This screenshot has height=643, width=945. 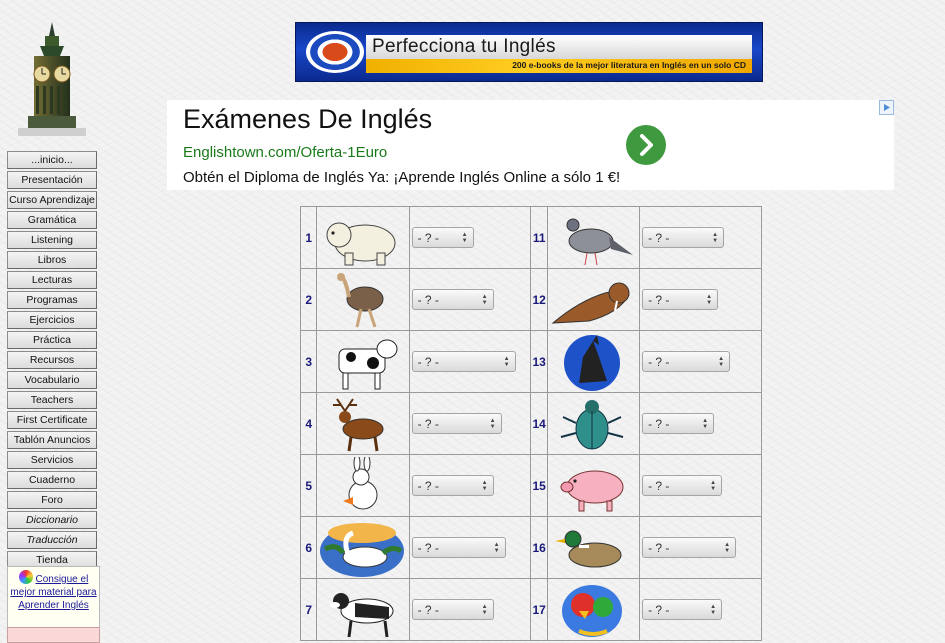 What do you see at coordinates (592, 299) in the screenshot?
I see `walrus-icon` at bounding box center [592, 299].